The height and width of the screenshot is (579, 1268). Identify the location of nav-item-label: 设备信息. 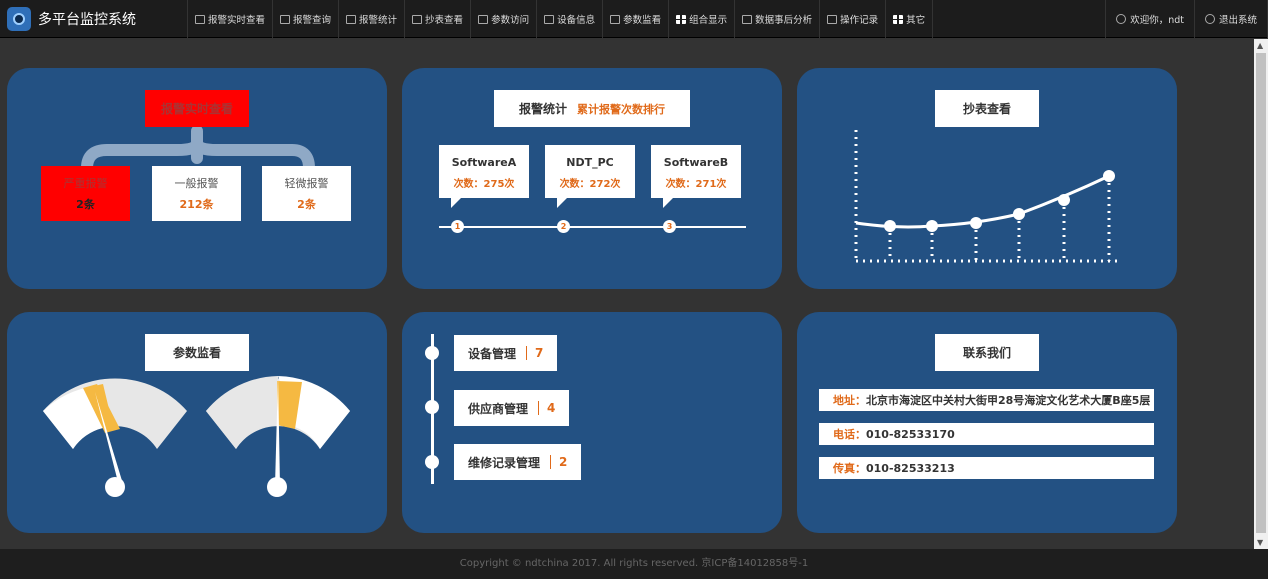
(576, 20).